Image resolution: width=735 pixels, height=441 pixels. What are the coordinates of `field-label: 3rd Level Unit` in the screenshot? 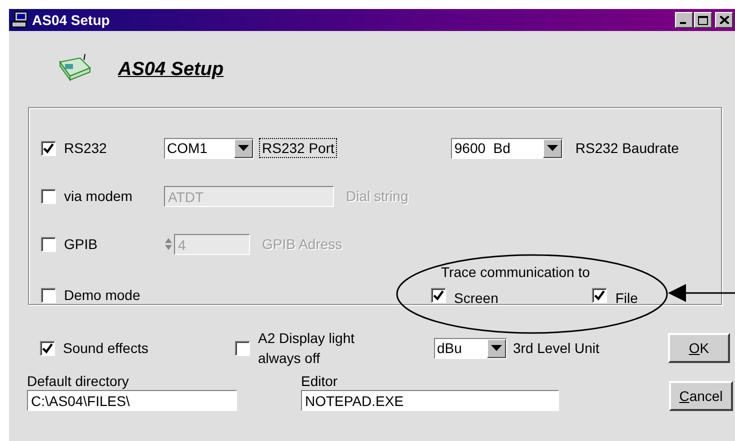 It's located at (556, 348).